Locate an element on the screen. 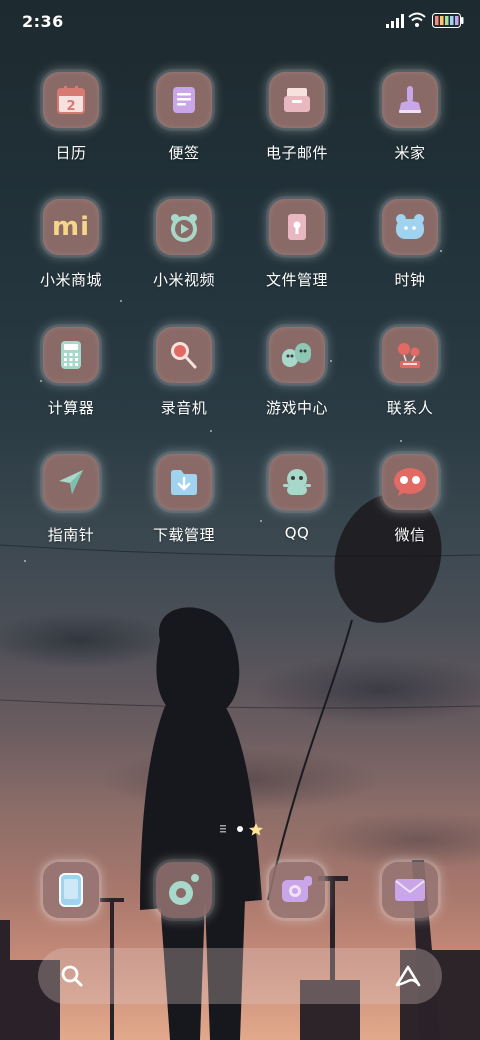 The height and width of the screenshot is (1040, 480). app-clock: 时钟 is located at coordinates (410, 254).